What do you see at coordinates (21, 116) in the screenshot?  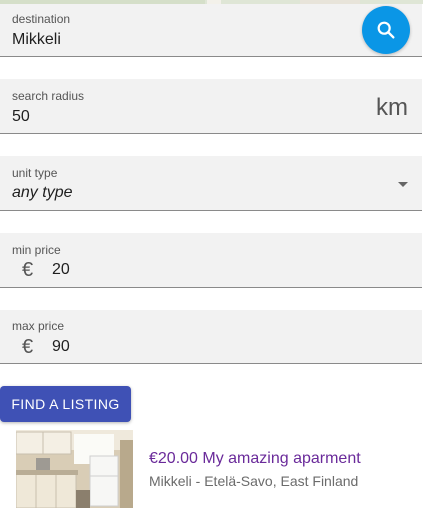 I see `search-radius-value: 50` at bounding box center [21, 116].